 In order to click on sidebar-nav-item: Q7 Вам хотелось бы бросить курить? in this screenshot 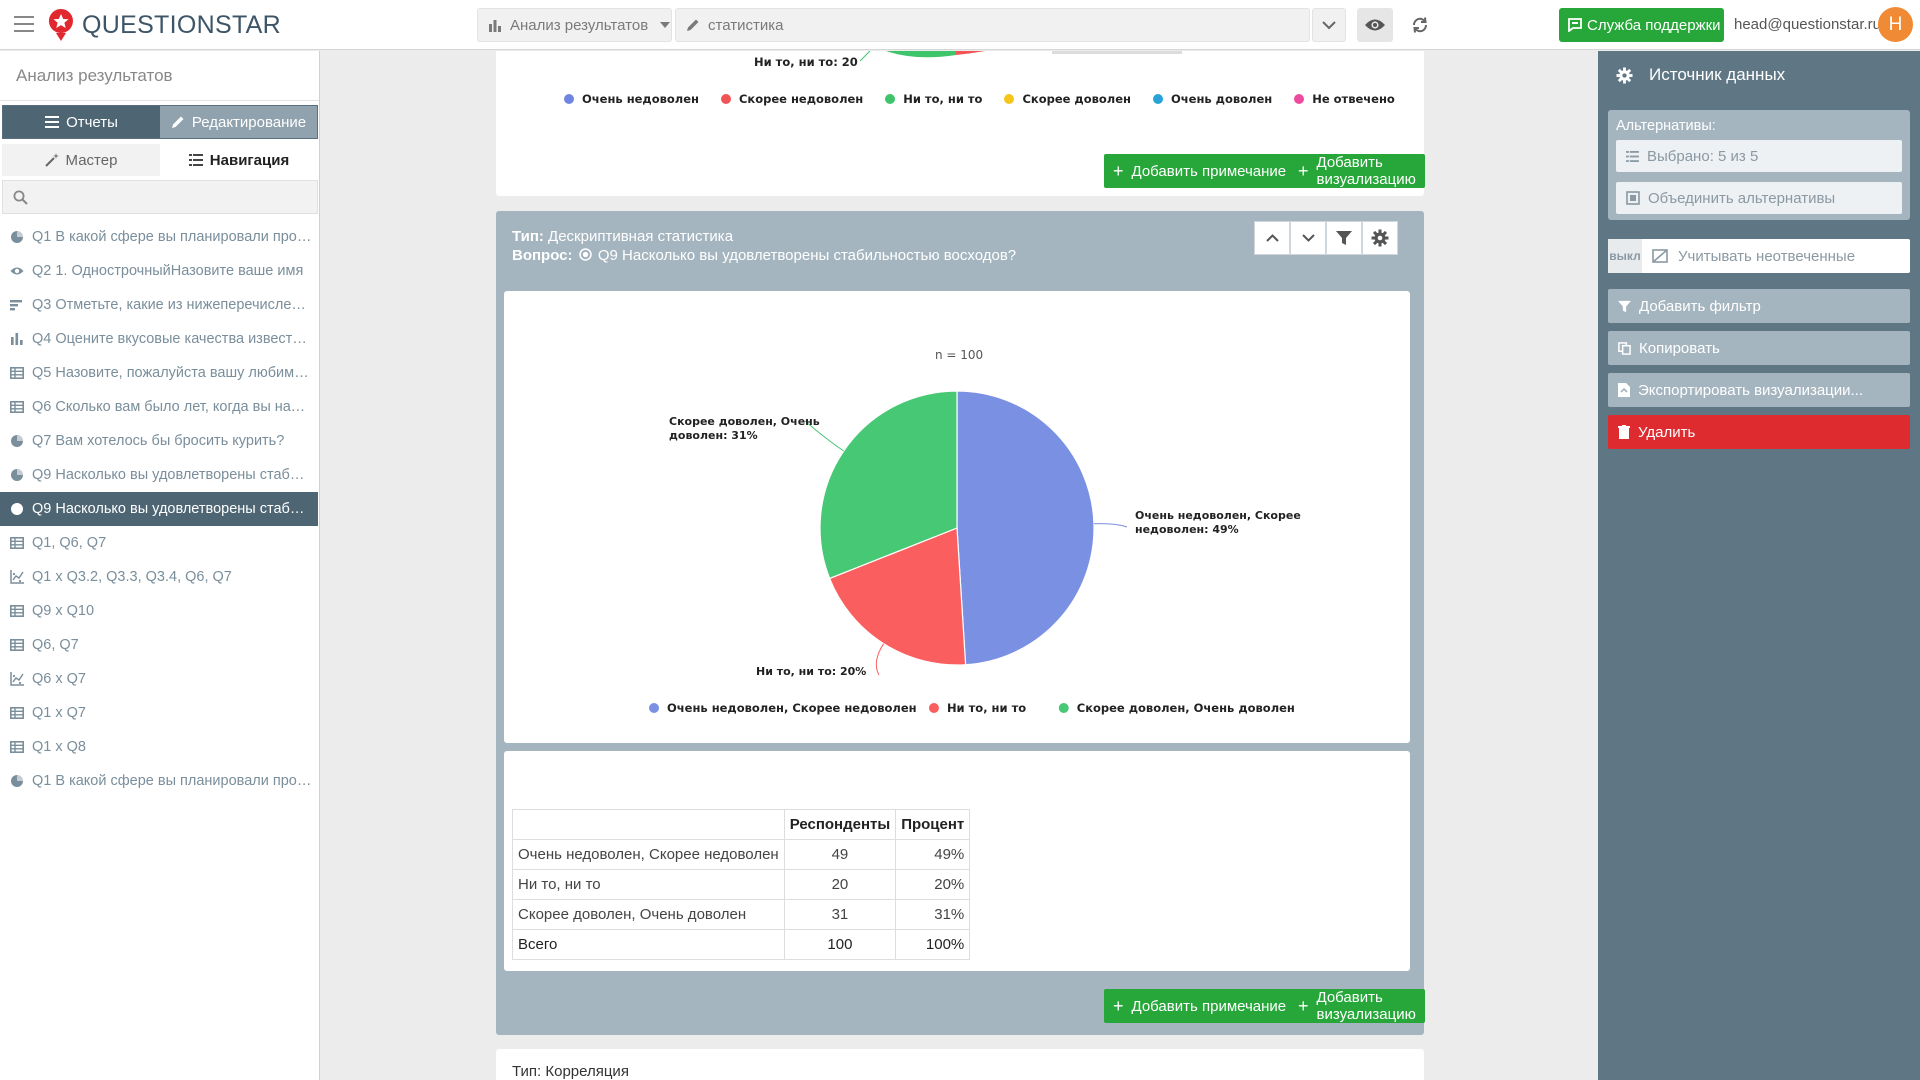, I will do `click(159, 441)`.